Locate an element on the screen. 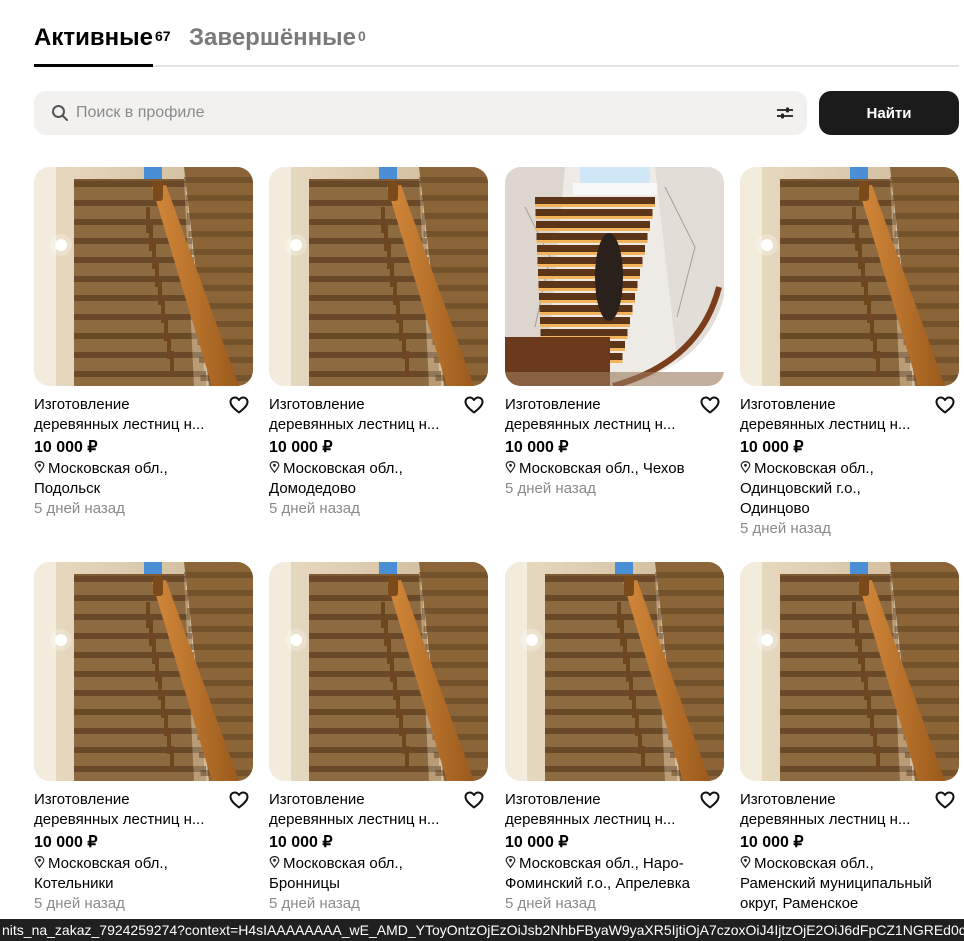  listing-location-line: Раменский муниципальный is located at coordinates (836, 883).